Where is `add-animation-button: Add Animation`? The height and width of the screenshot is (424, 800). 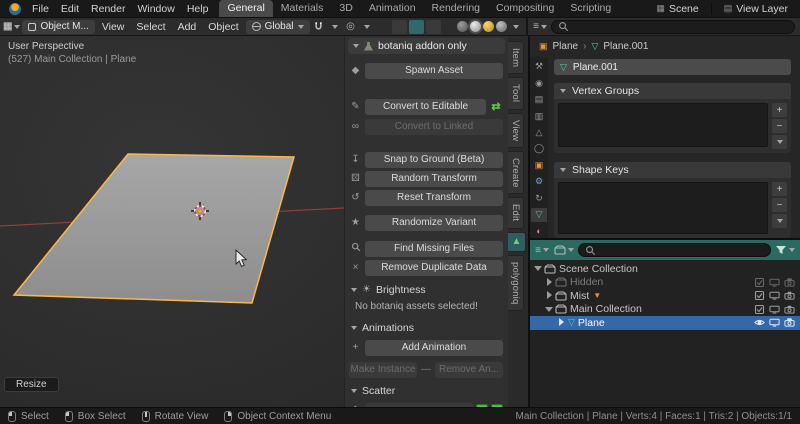 add-animation-button: Add Animation is located at coordinates (434, 347).